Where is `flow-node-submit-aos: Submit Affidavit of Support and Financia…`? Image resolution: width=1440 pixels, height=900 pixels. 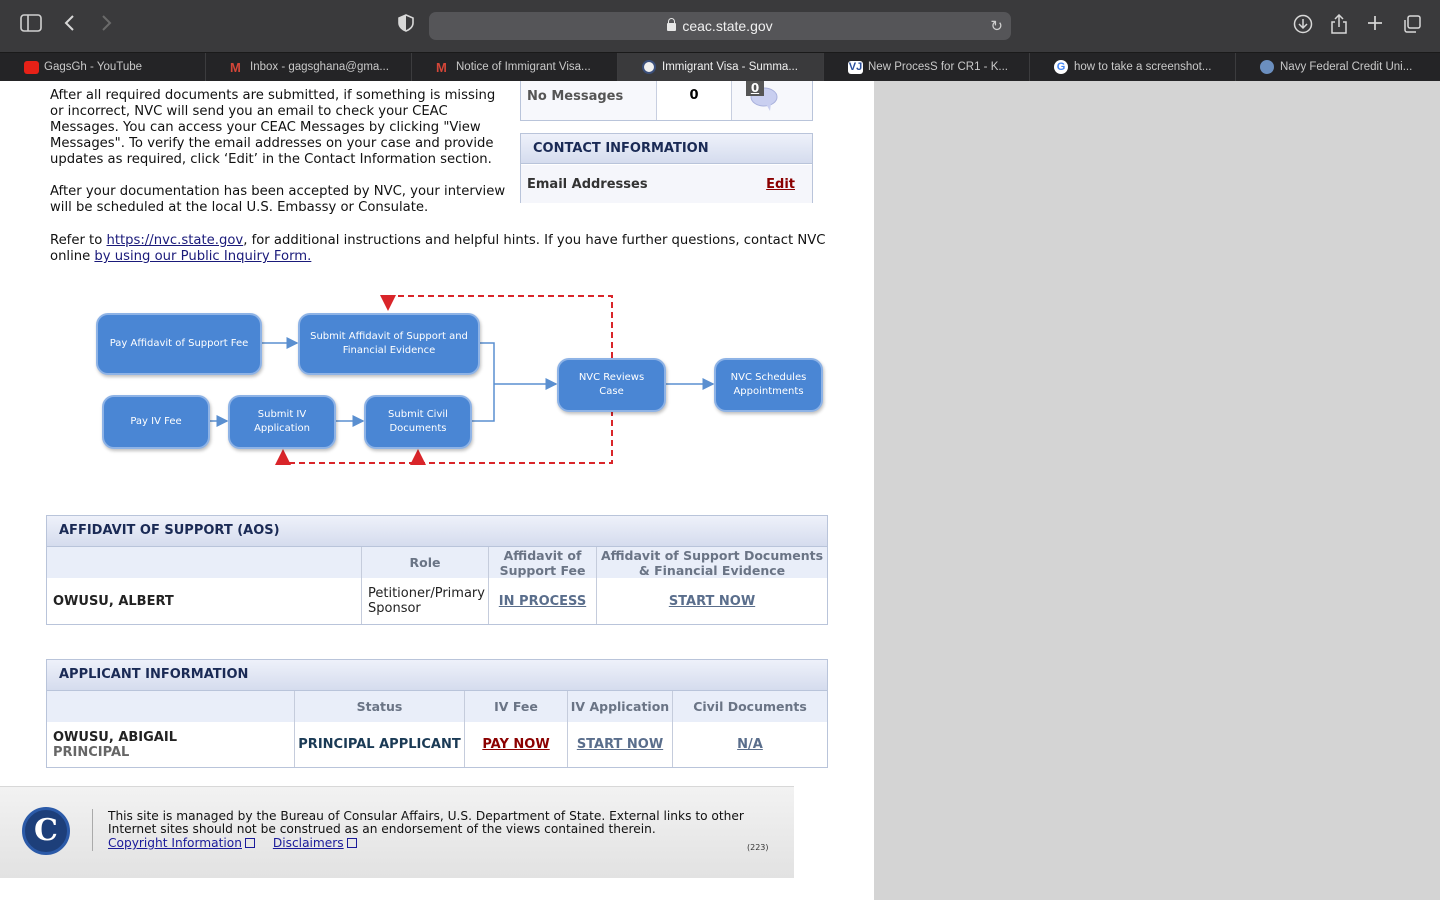 flow-node-submit-aos: Submit Affidavit of Support and Financia… is located at coordinates (389, 344).